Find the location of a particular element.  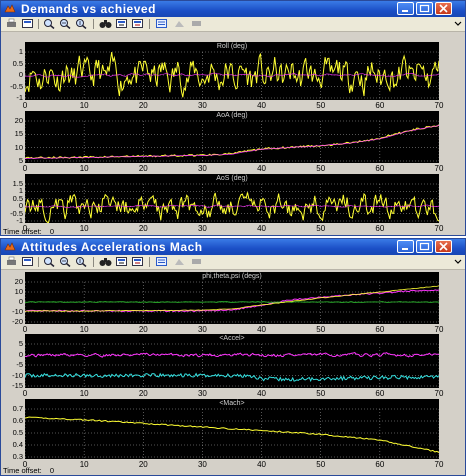

y-tick-label: 1 is located at coordinates (20, 51).